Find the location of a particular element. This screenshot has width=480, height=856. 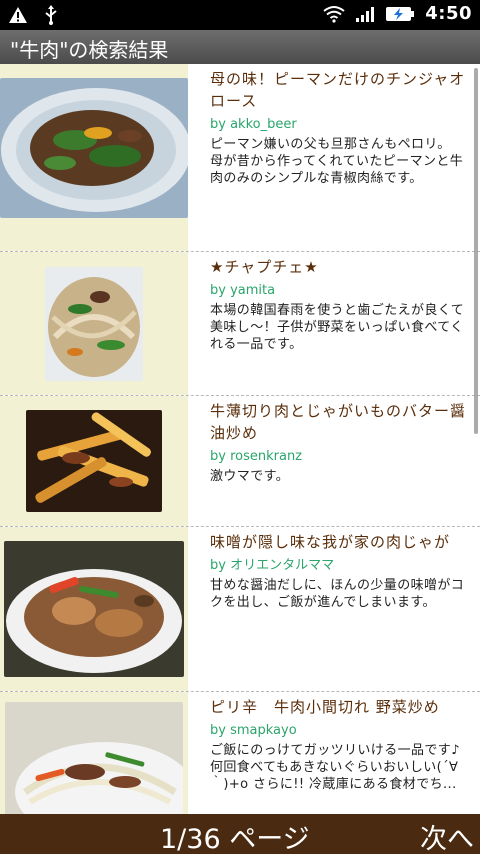

battery-charging-icon is located at coordinates (400, 13).